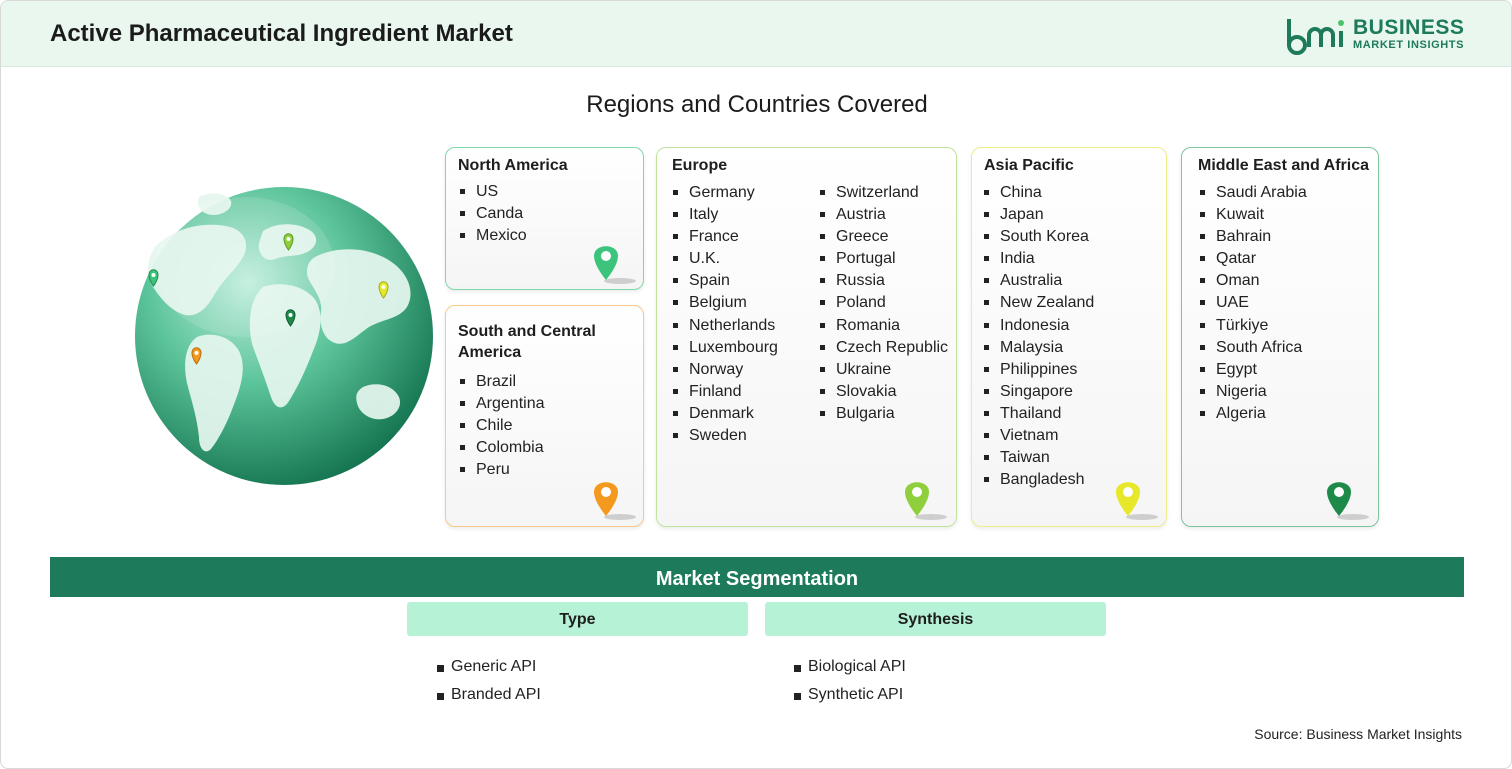 This screenshot has height=769, width=1512. I want to click on list-item: Bulgaria, so click(884, 414).